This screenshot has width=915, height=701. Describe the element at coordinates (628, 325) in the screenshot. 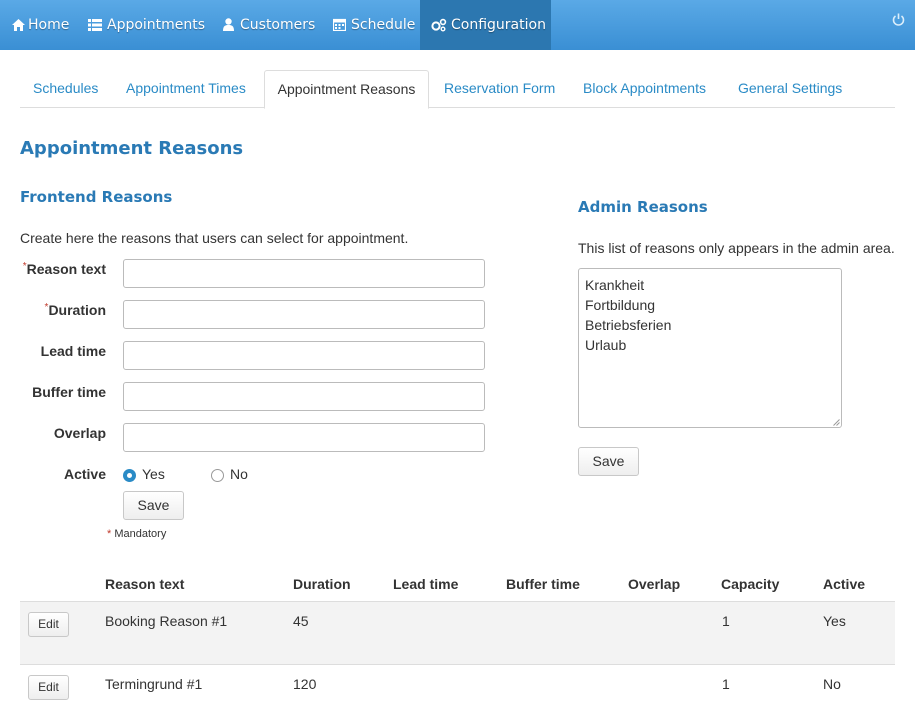

I see `admin-reason-line: Betriebsferien` at that location.